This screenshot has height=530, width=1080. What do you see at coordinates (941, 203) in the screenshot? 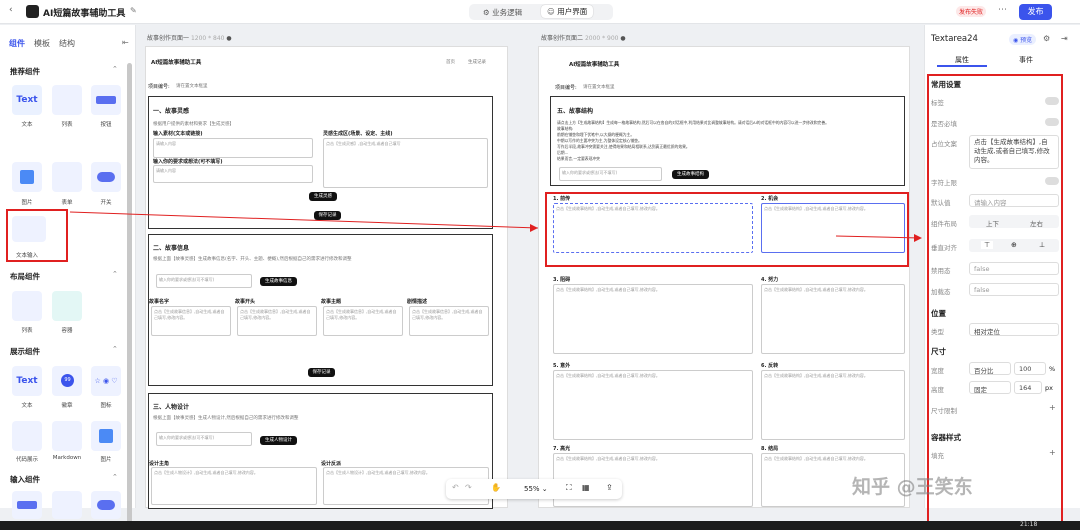
I see `label-default: 默认值` at bounding box center [941, 203].